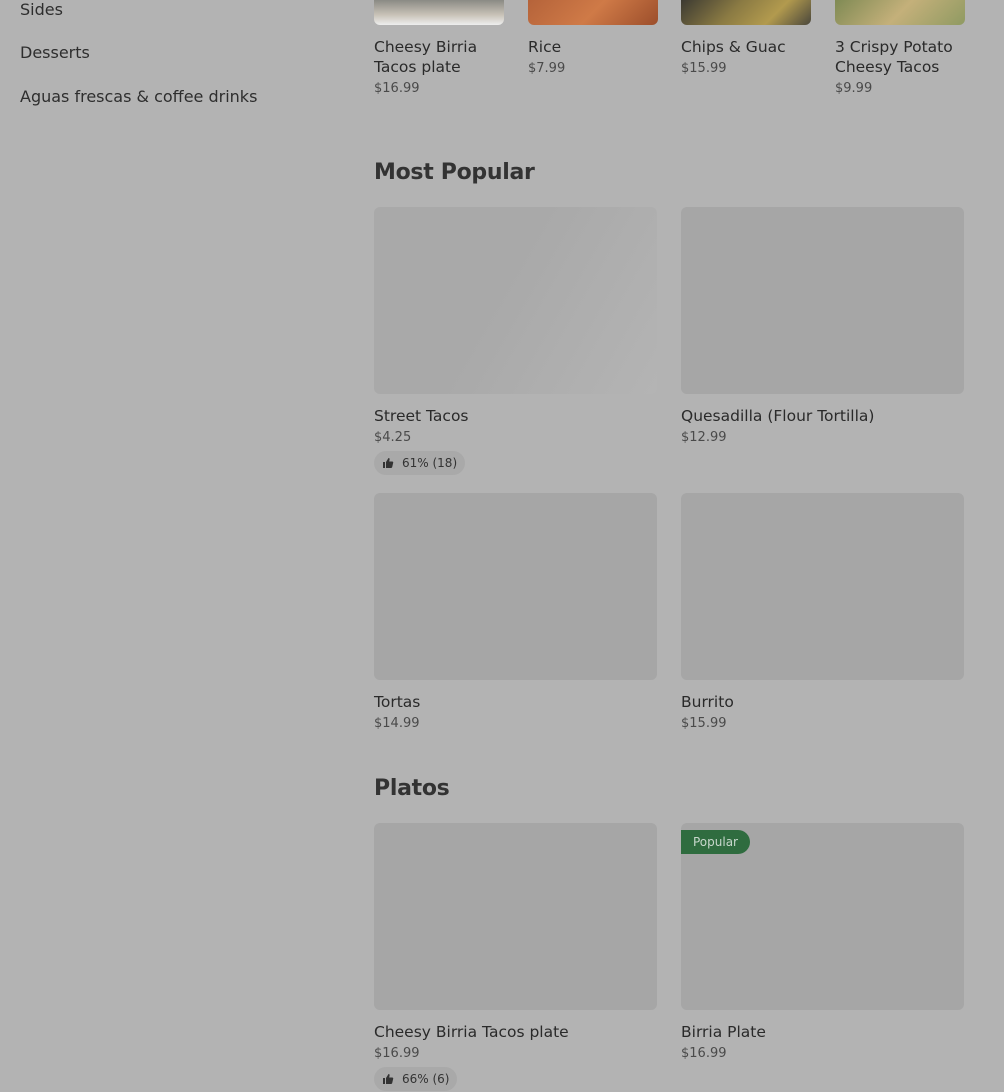 The image size is (1004, 1092). I want to click on menu-item-card: Cheesy Birria Tacos plate $16.99 66% (6), so click(515, 957).